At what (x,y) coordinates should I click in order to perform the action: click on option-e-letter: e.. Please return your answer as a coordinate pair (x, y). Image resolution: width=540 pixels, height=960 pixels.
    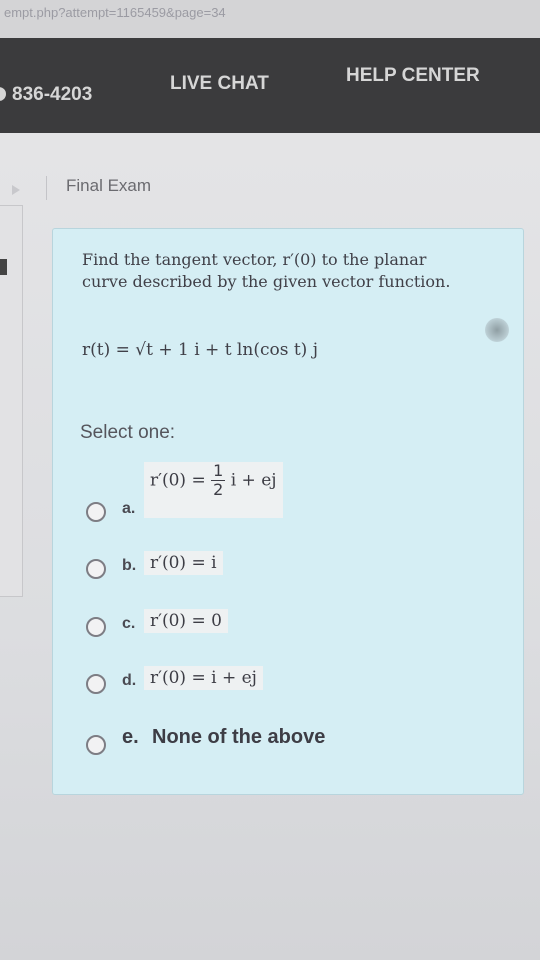
    Looking at the image, I should click on (130, 737).